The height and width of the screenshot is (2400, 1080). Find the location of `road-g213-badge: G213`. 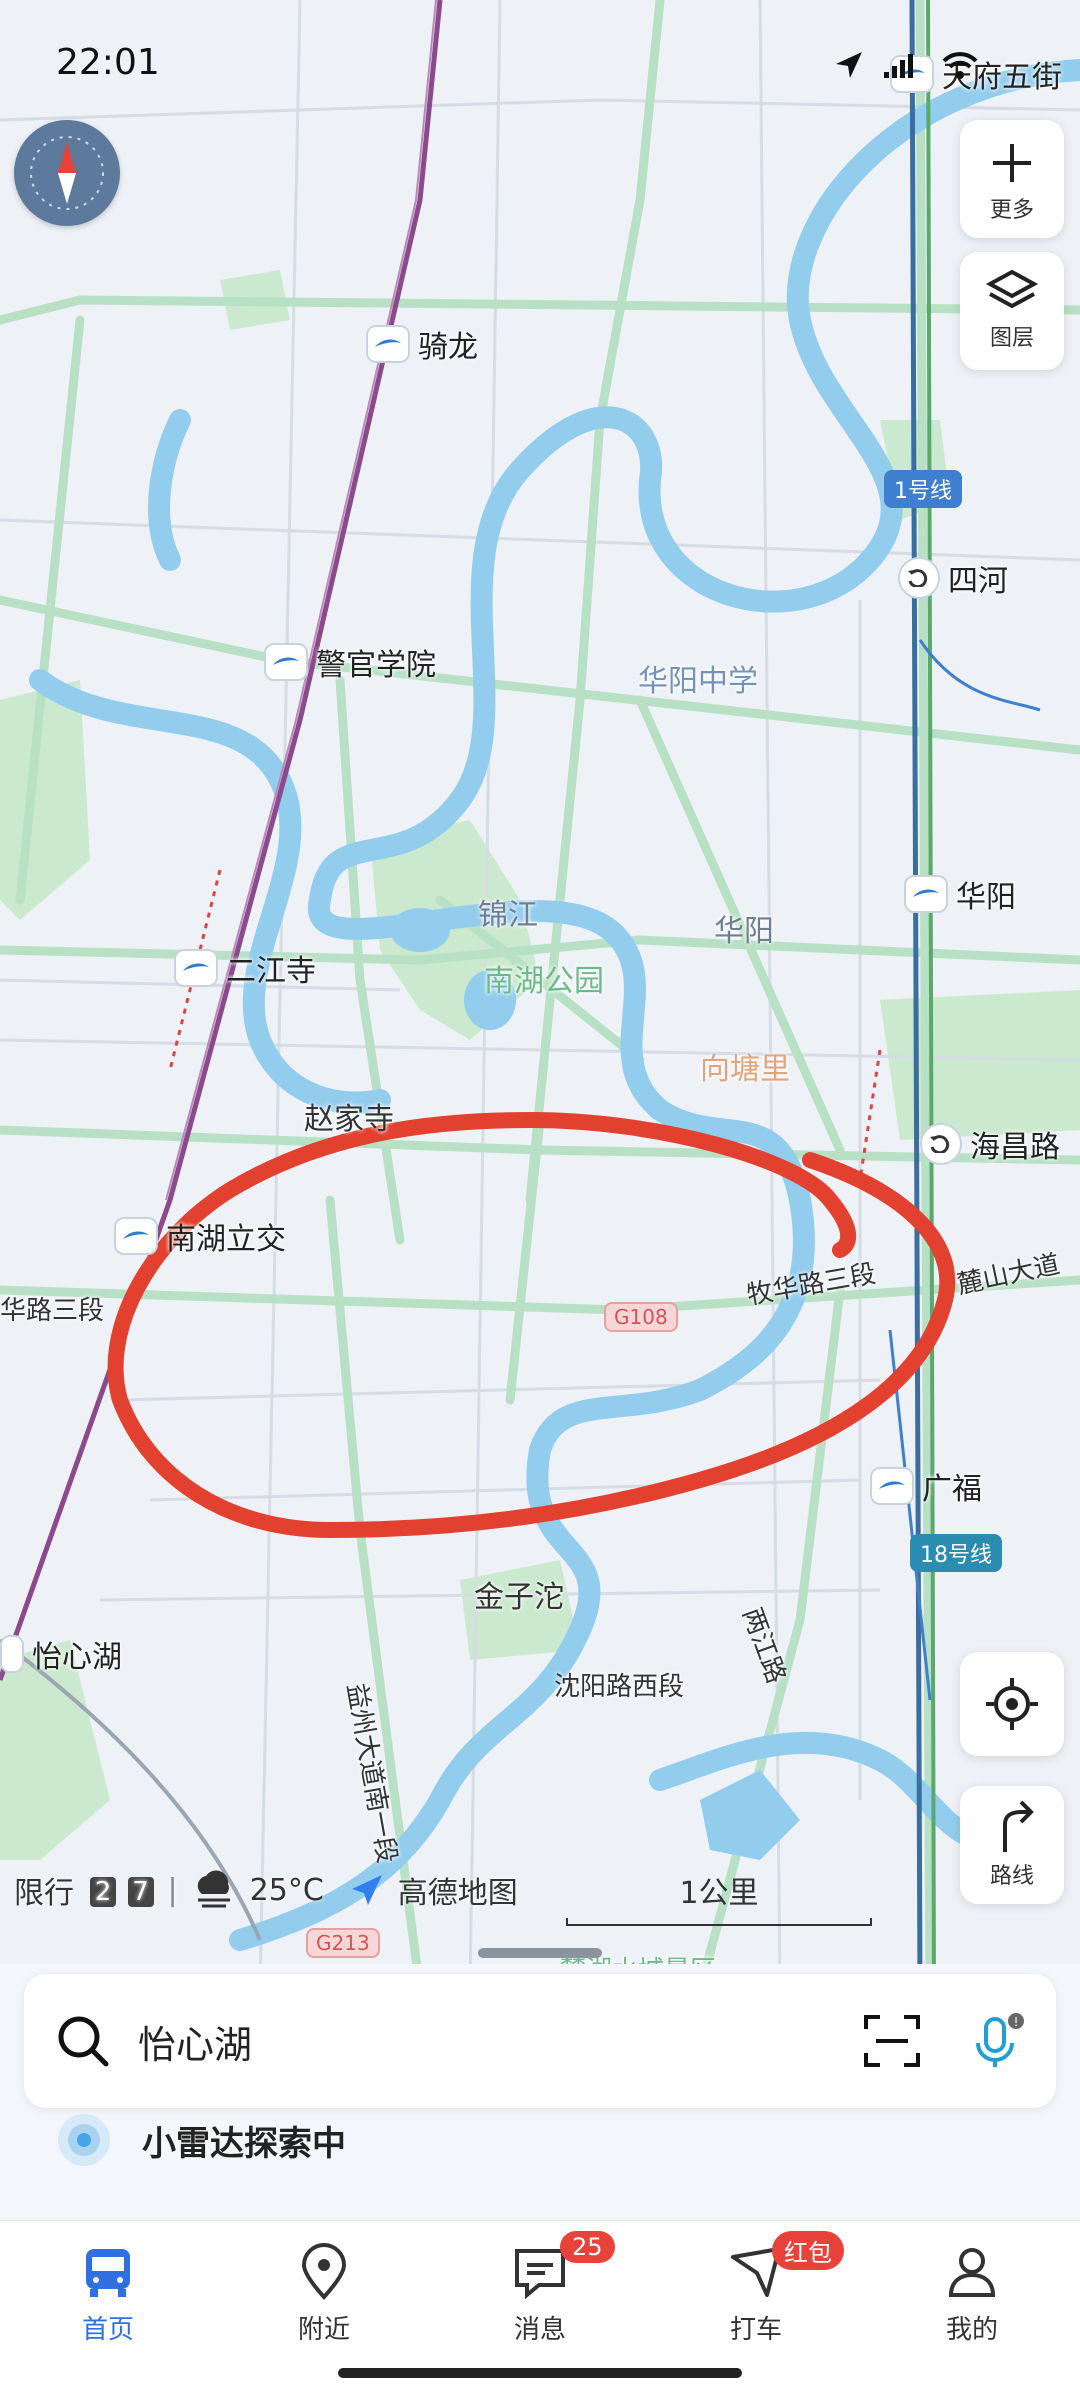

road-g213-badge: G213 is located at coordinates (343, 1943).